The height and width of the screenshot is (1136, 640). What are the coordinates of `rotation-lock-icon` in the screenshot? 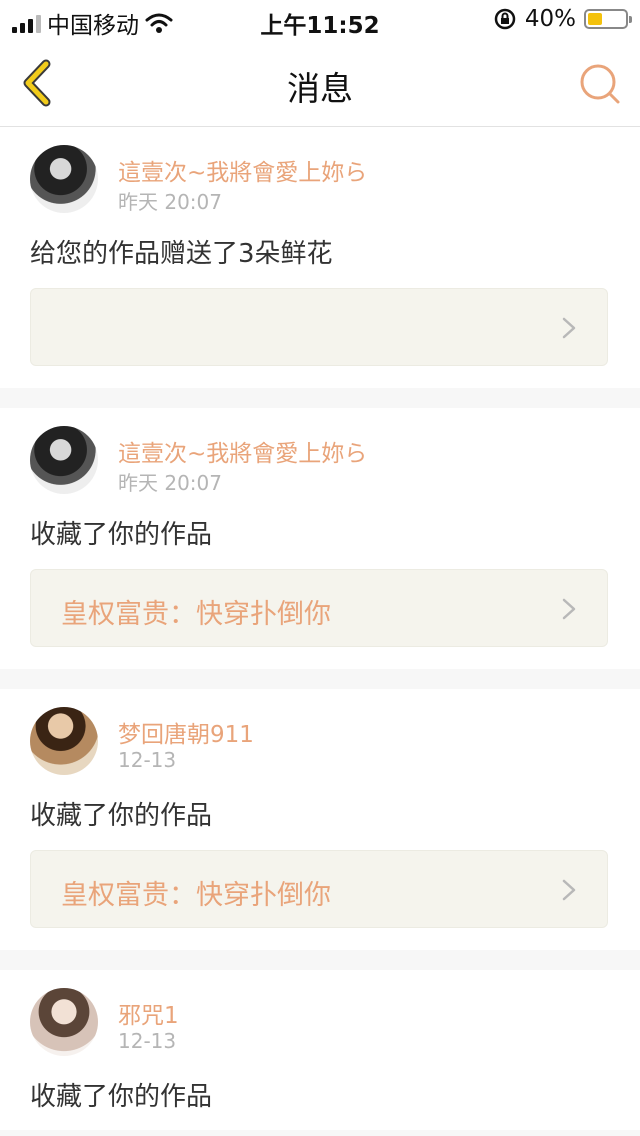 It's located at (505, 19).